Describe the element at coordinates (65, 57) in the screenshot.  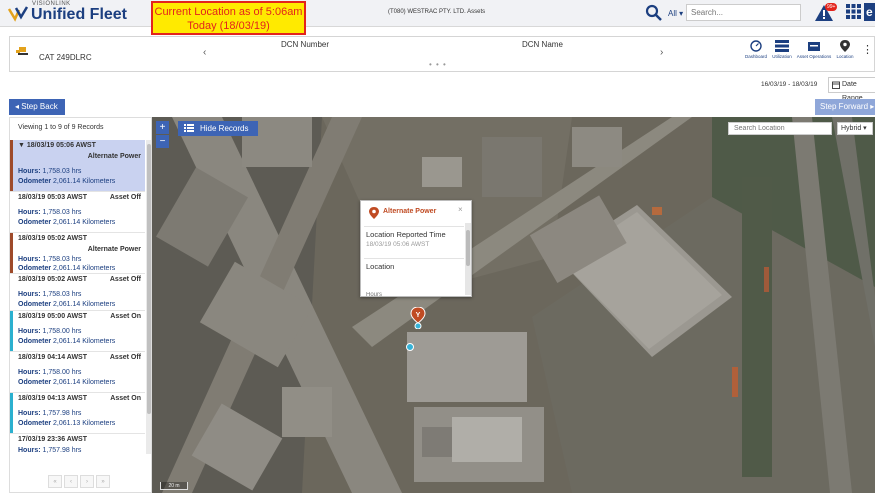
I see `asset-name: CAT 249DLRC` at that location.